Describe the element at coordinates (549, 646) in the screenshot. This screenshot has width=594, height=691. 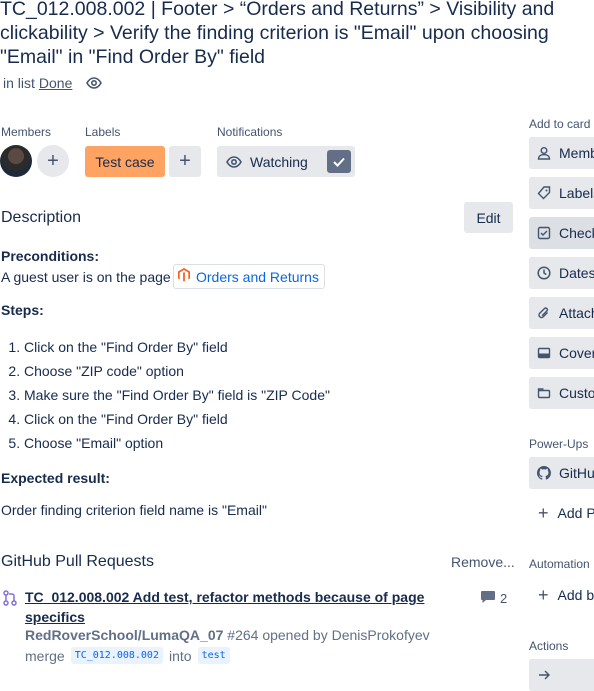
I see `actions-heading: Actions` at that location.